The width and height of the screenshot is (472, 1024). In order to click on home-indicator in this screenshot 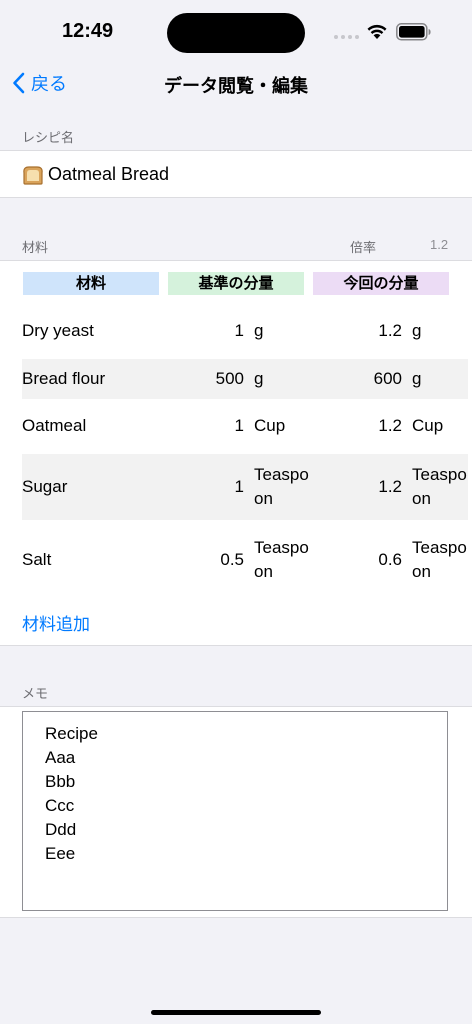, I will do `click(236, 1012)`.